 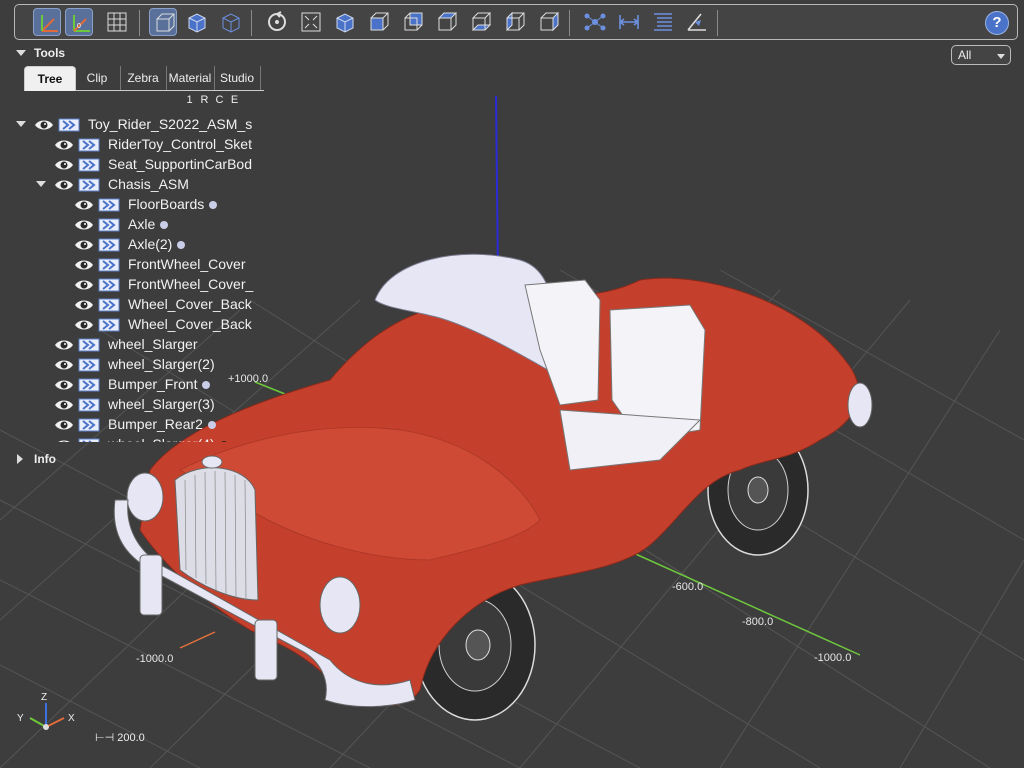 I want to click on main-toolbar: ? 0, so click(x=516, y=22).